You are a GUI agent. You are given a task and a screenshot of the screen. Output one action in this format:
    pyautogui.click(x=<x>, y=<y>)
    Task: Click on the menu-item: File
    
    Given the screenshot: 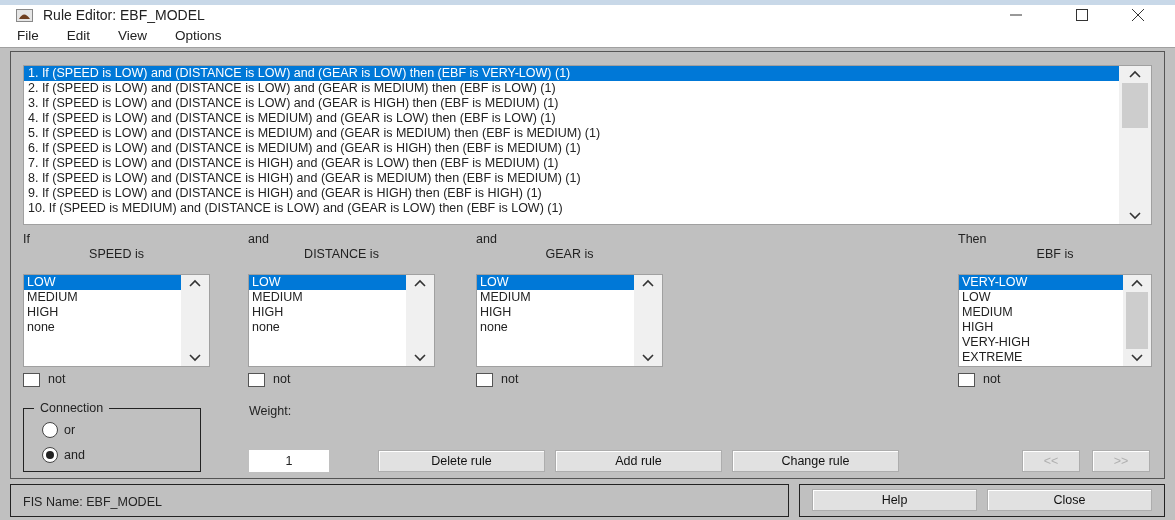 What is the action you would take?
    pyautogui.click(x=28, y=36)
    